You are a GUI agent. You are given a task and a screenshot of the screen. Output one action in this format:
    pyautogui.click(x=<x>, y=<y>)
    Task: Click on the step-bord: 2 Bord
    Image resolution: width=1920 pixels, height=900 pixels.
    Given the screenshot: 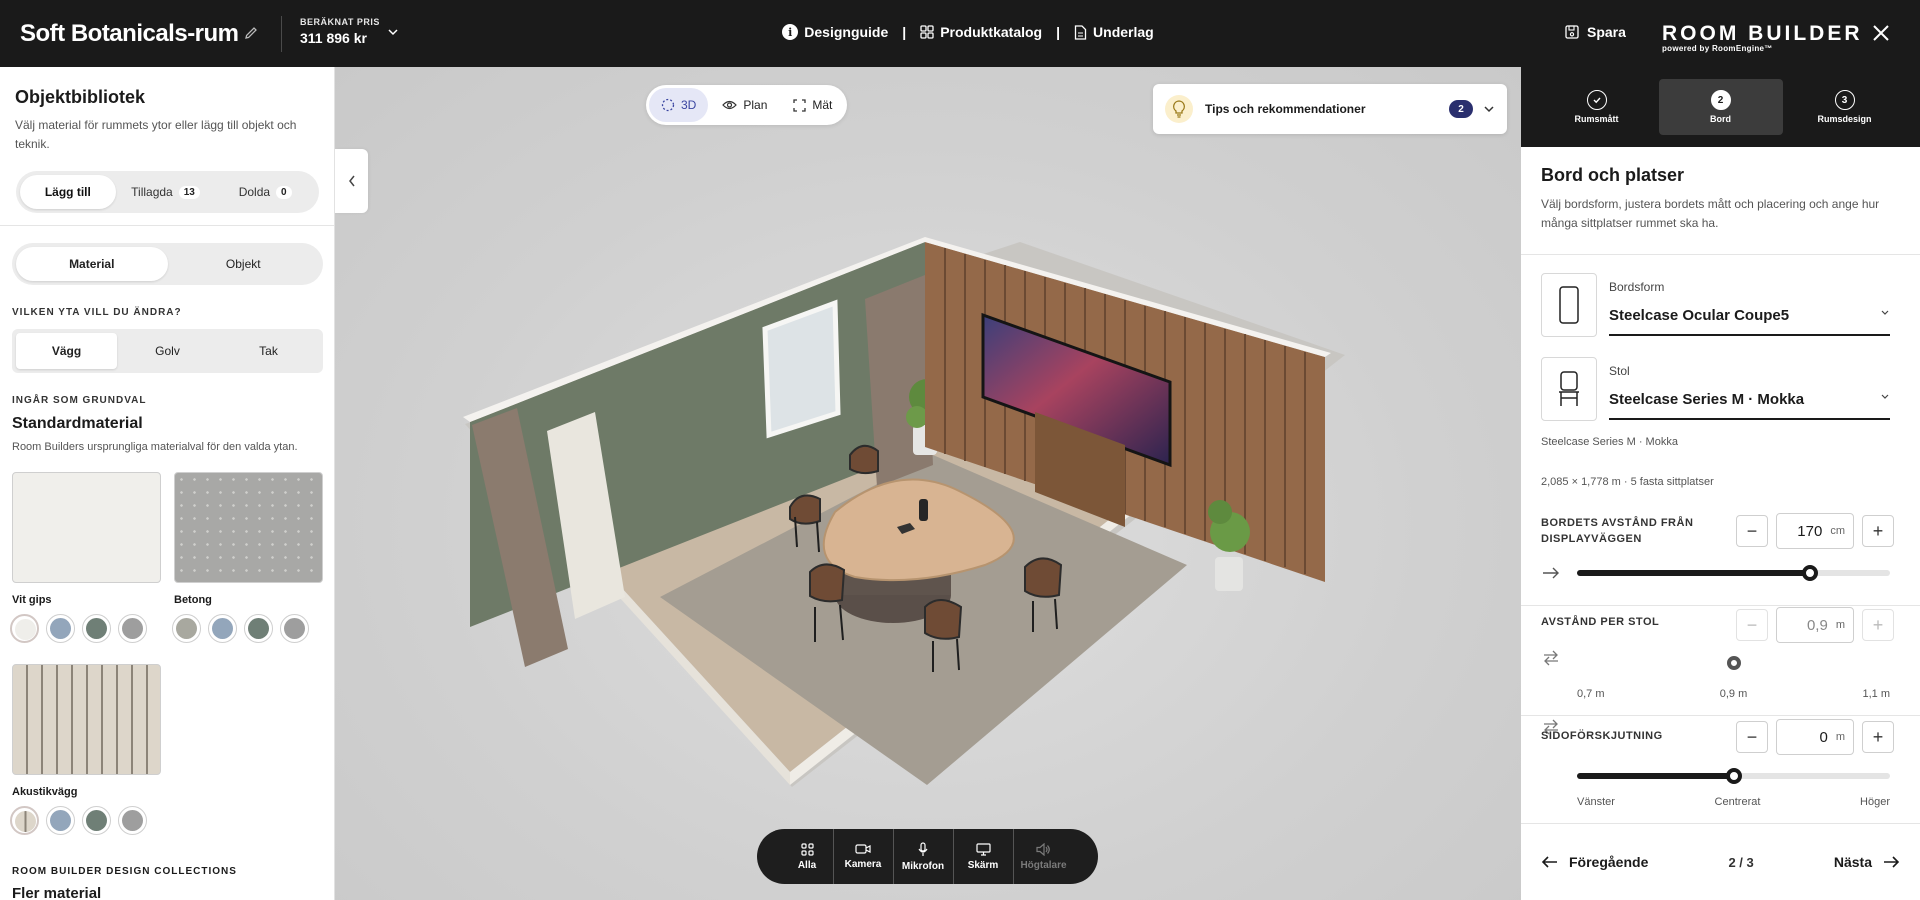 What is the action you would take?
    pyautogui.click(x=1720, y=107)
    